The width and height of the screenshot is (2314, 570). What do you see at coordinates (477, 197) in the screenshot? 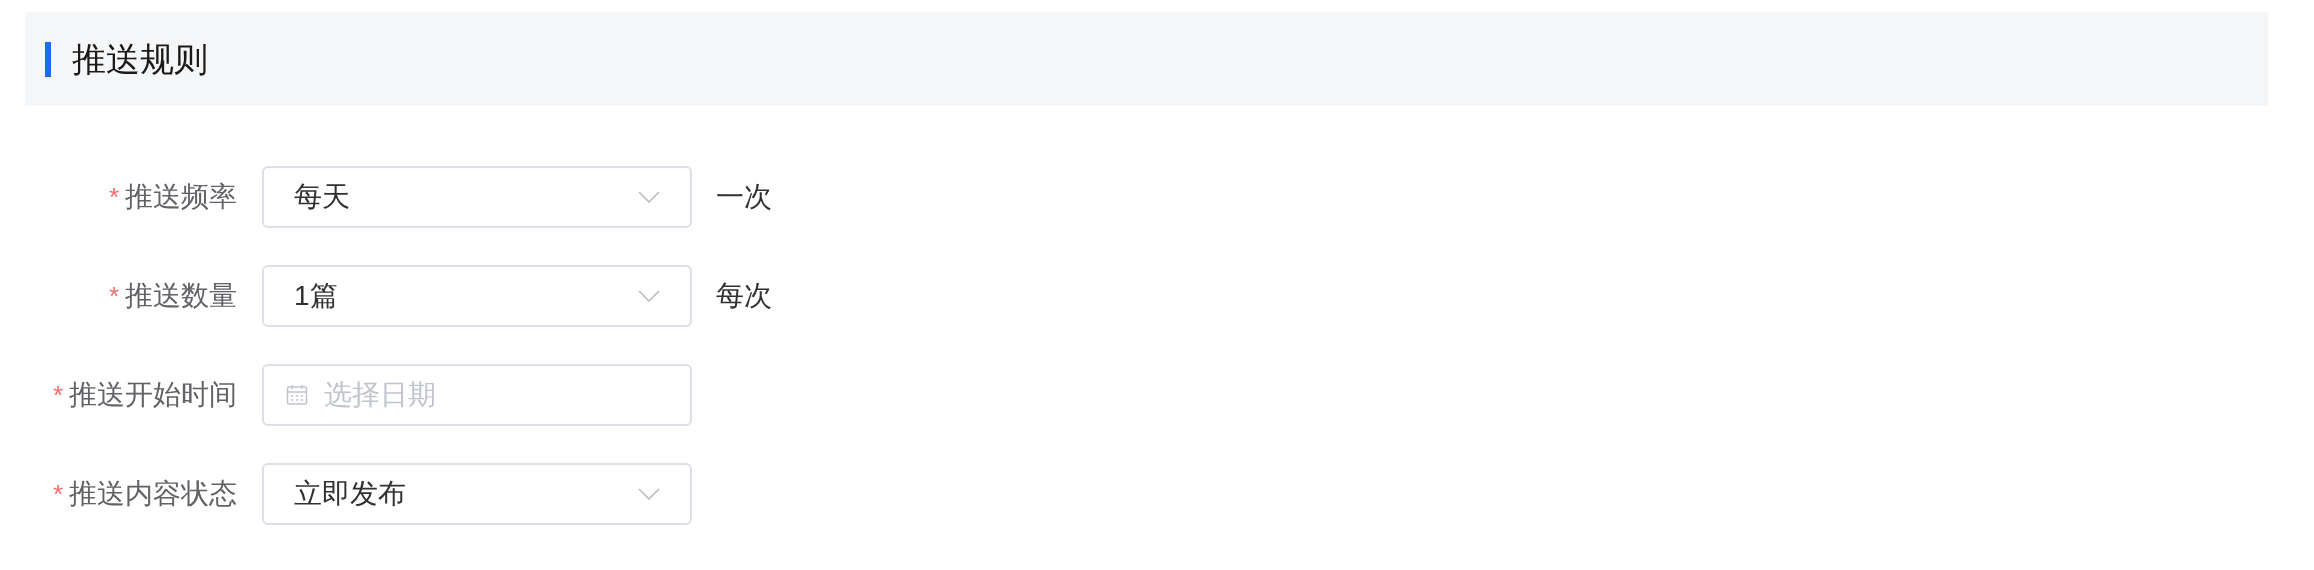
I see `select-field: 每天` at bounding box center [477, 197].